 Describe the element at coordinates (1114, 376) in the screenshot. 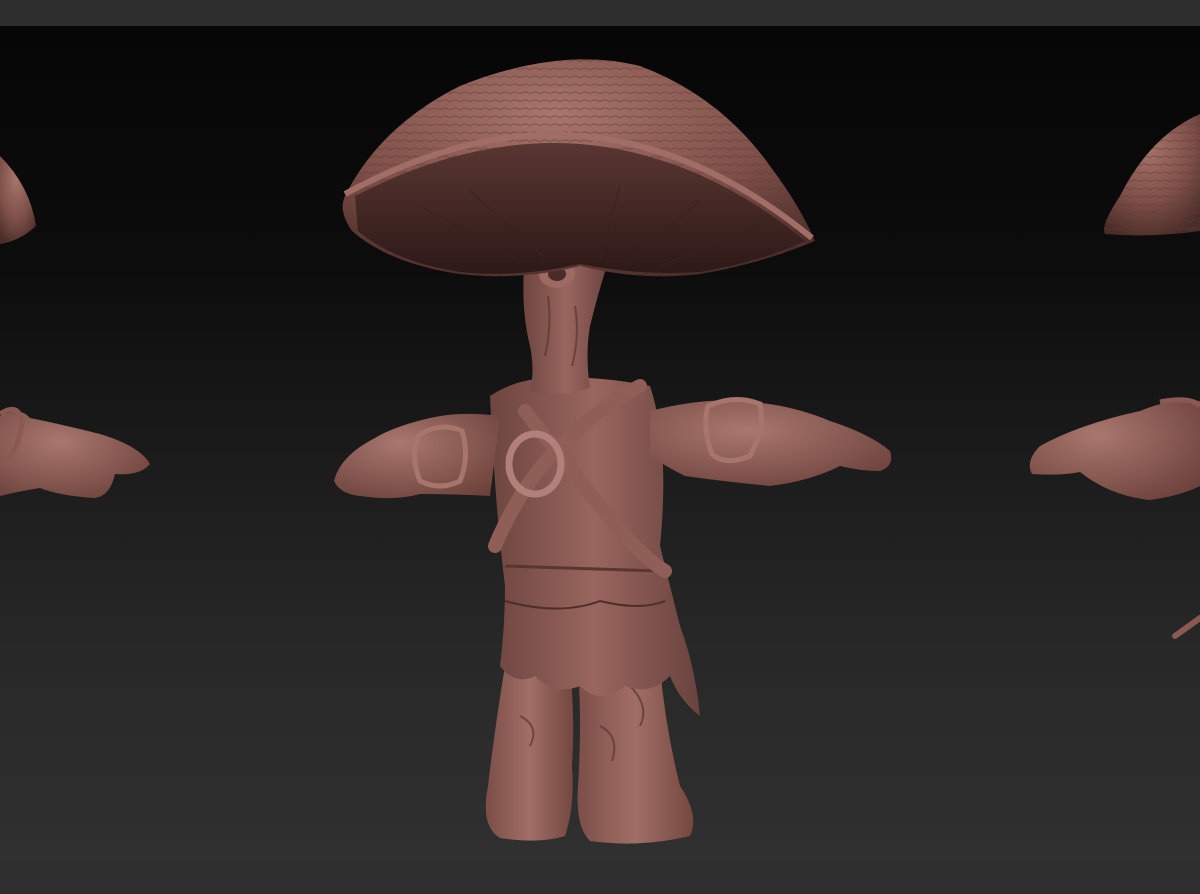

I see `right-view-model` at that location.